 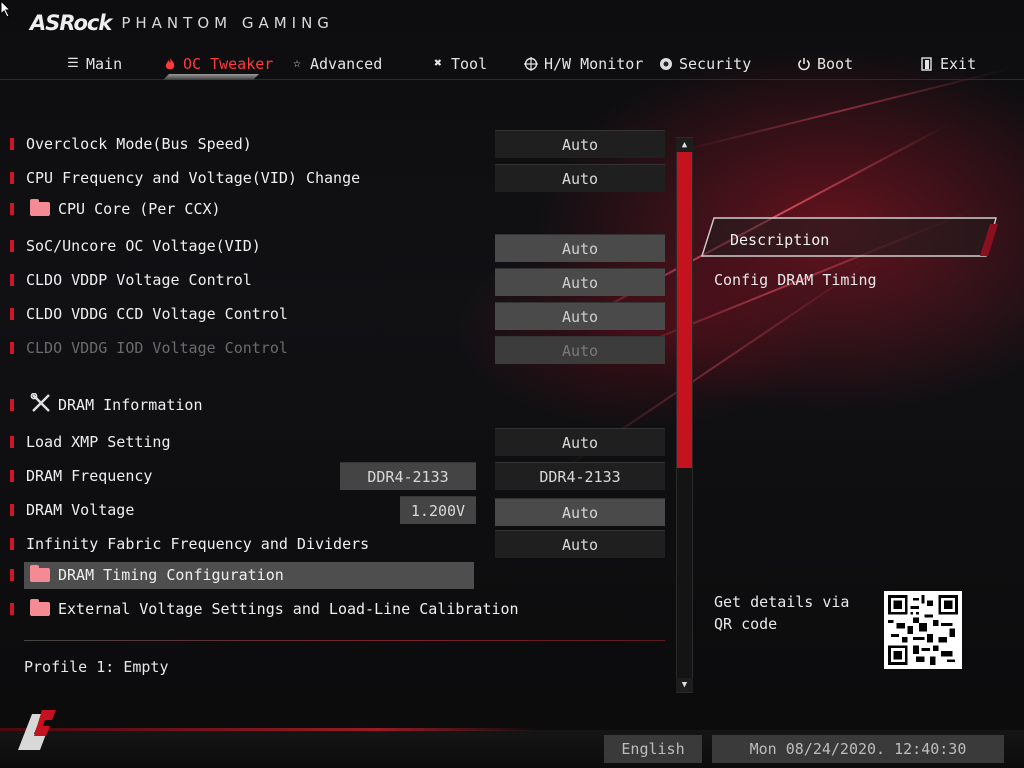 I want to click on setting-value-dropdown: DDR4-2133, so click(x=580, y=476).